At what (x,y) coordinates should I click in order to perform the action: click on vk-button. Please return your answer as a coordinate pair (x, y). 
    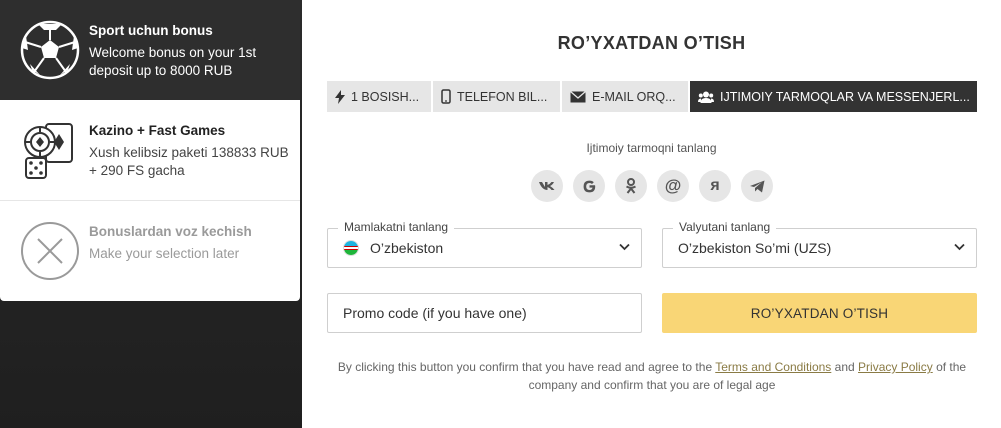
    Looking at the image, I should click on (547, 186).